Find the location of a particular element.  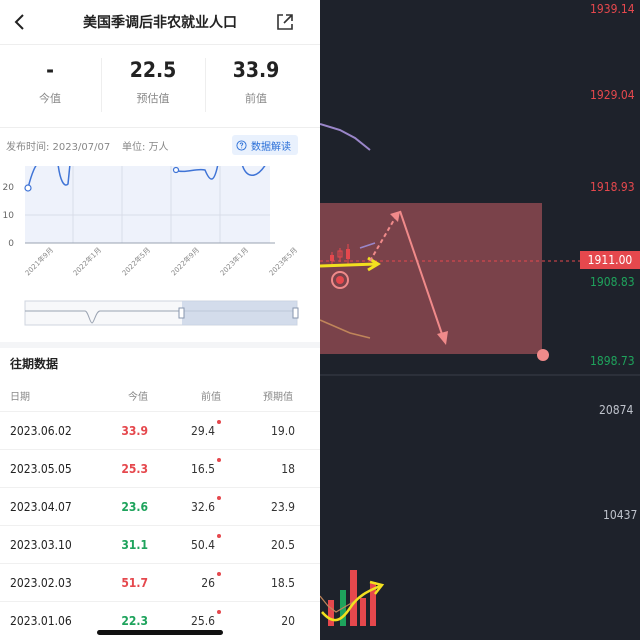

row-actual: 25.3 is located at coordinates (134, 469).